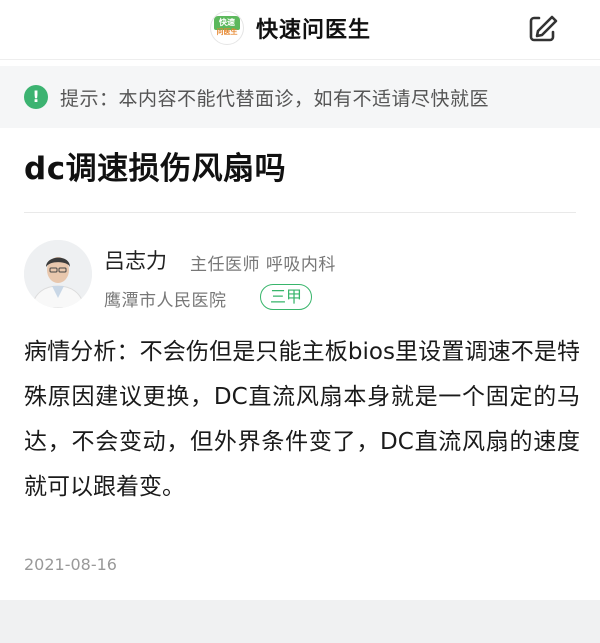 This screenshot has height=643, width=600. I want to click on logo-text-bottom: 问医生, so click(227, 32).